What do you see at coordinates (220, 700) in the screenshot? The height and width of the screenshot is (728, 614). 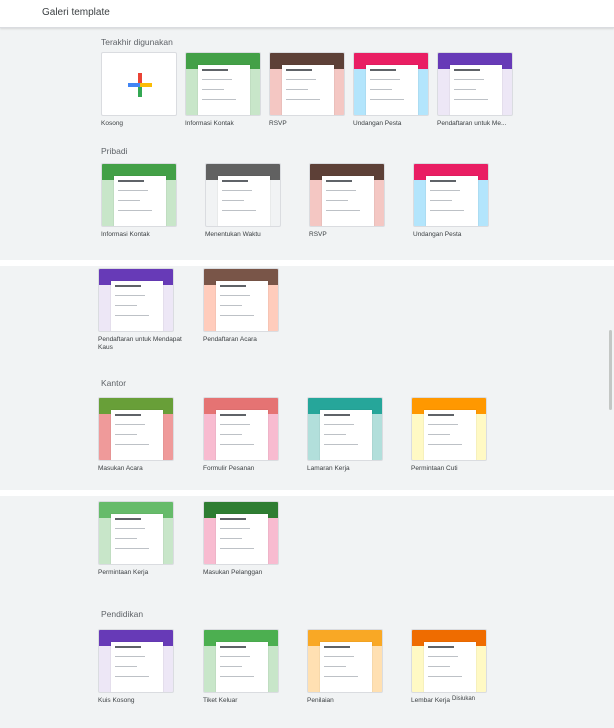 I see `template-label: Tiket Keluar` at bounding box center [220, 700].